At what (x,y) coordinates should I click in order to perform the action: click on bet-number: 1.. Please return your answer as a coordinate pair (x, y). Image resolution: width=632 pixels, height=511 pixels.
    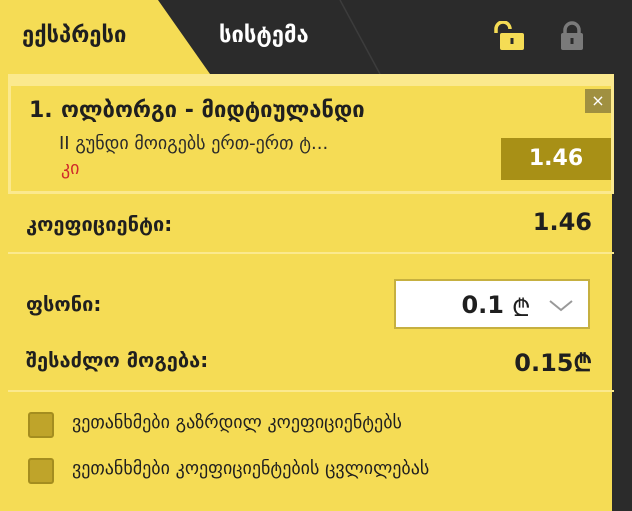
    Looking at the image, I should click on (41, 110).